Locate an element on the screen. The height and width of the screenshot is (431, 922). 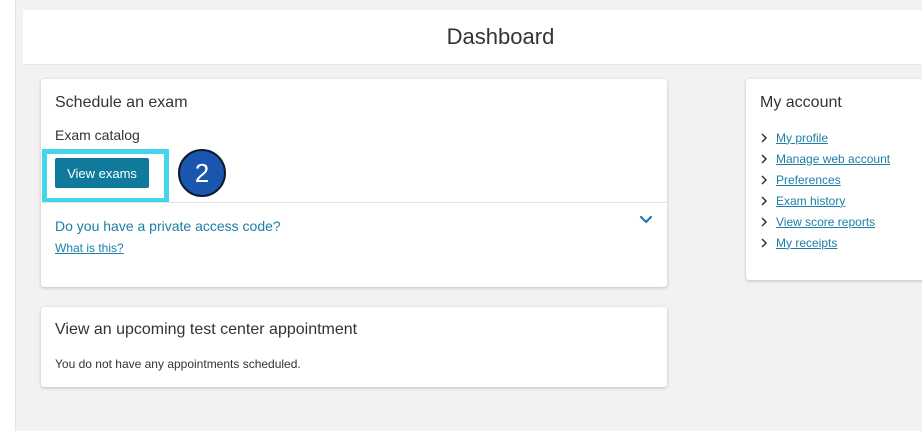
account-link-item: My receipts is located at coordinates (825, 242).